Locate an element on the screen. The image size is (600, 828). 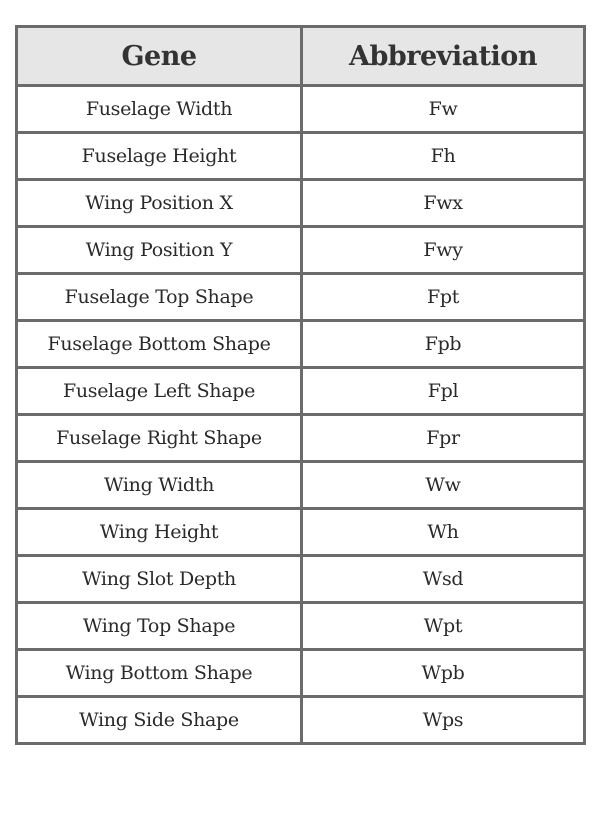
table-row: Fuselage Height Fh is located at coordinates (300, 156).